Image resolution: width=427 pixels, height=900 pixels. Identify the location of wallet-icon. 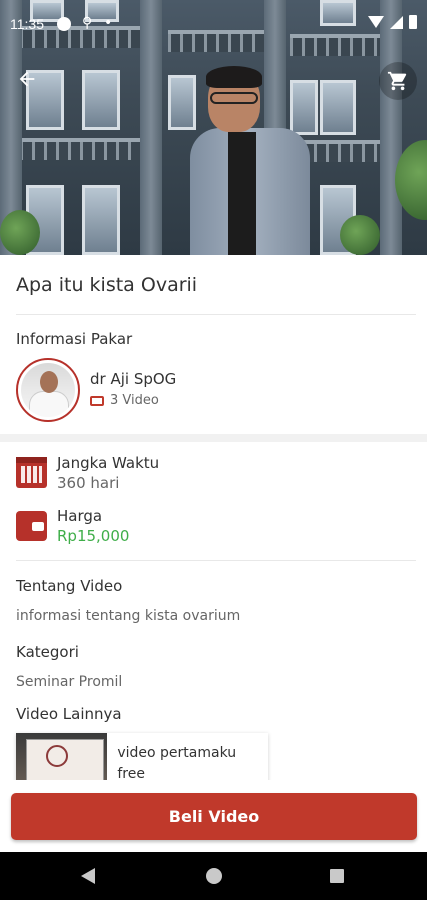
(31, 526).